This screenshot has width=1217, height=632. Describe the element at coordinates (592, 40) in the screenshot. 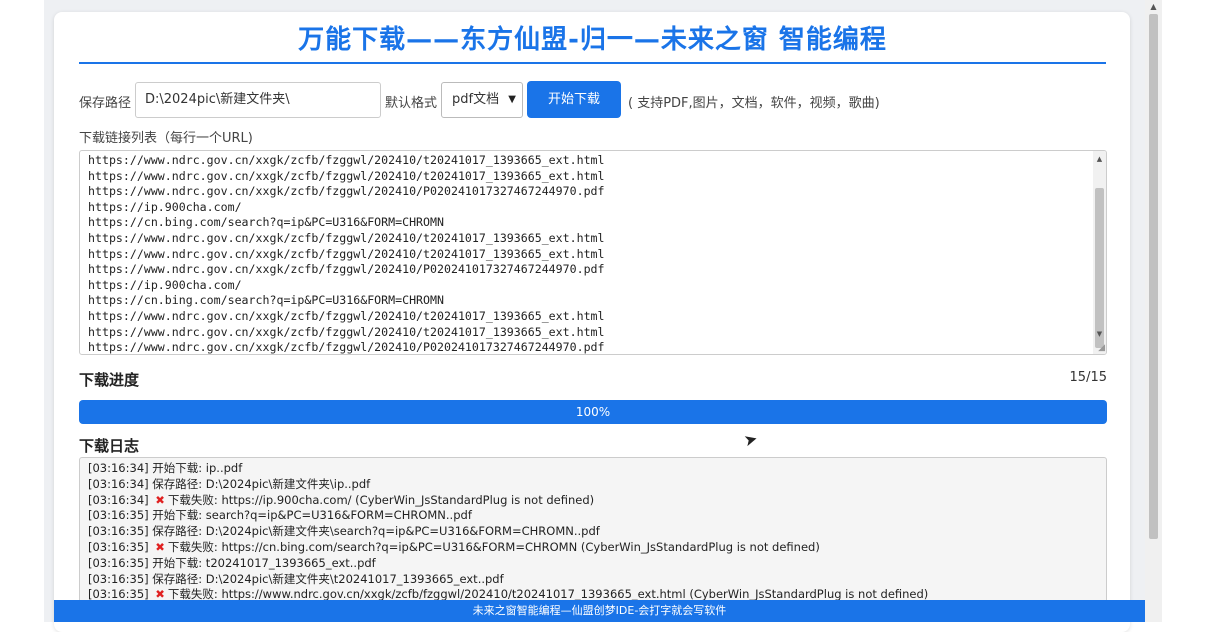

I see `page-title: 万能下载——东方仙盟-归一—未来之窗 智能编程` at that location.